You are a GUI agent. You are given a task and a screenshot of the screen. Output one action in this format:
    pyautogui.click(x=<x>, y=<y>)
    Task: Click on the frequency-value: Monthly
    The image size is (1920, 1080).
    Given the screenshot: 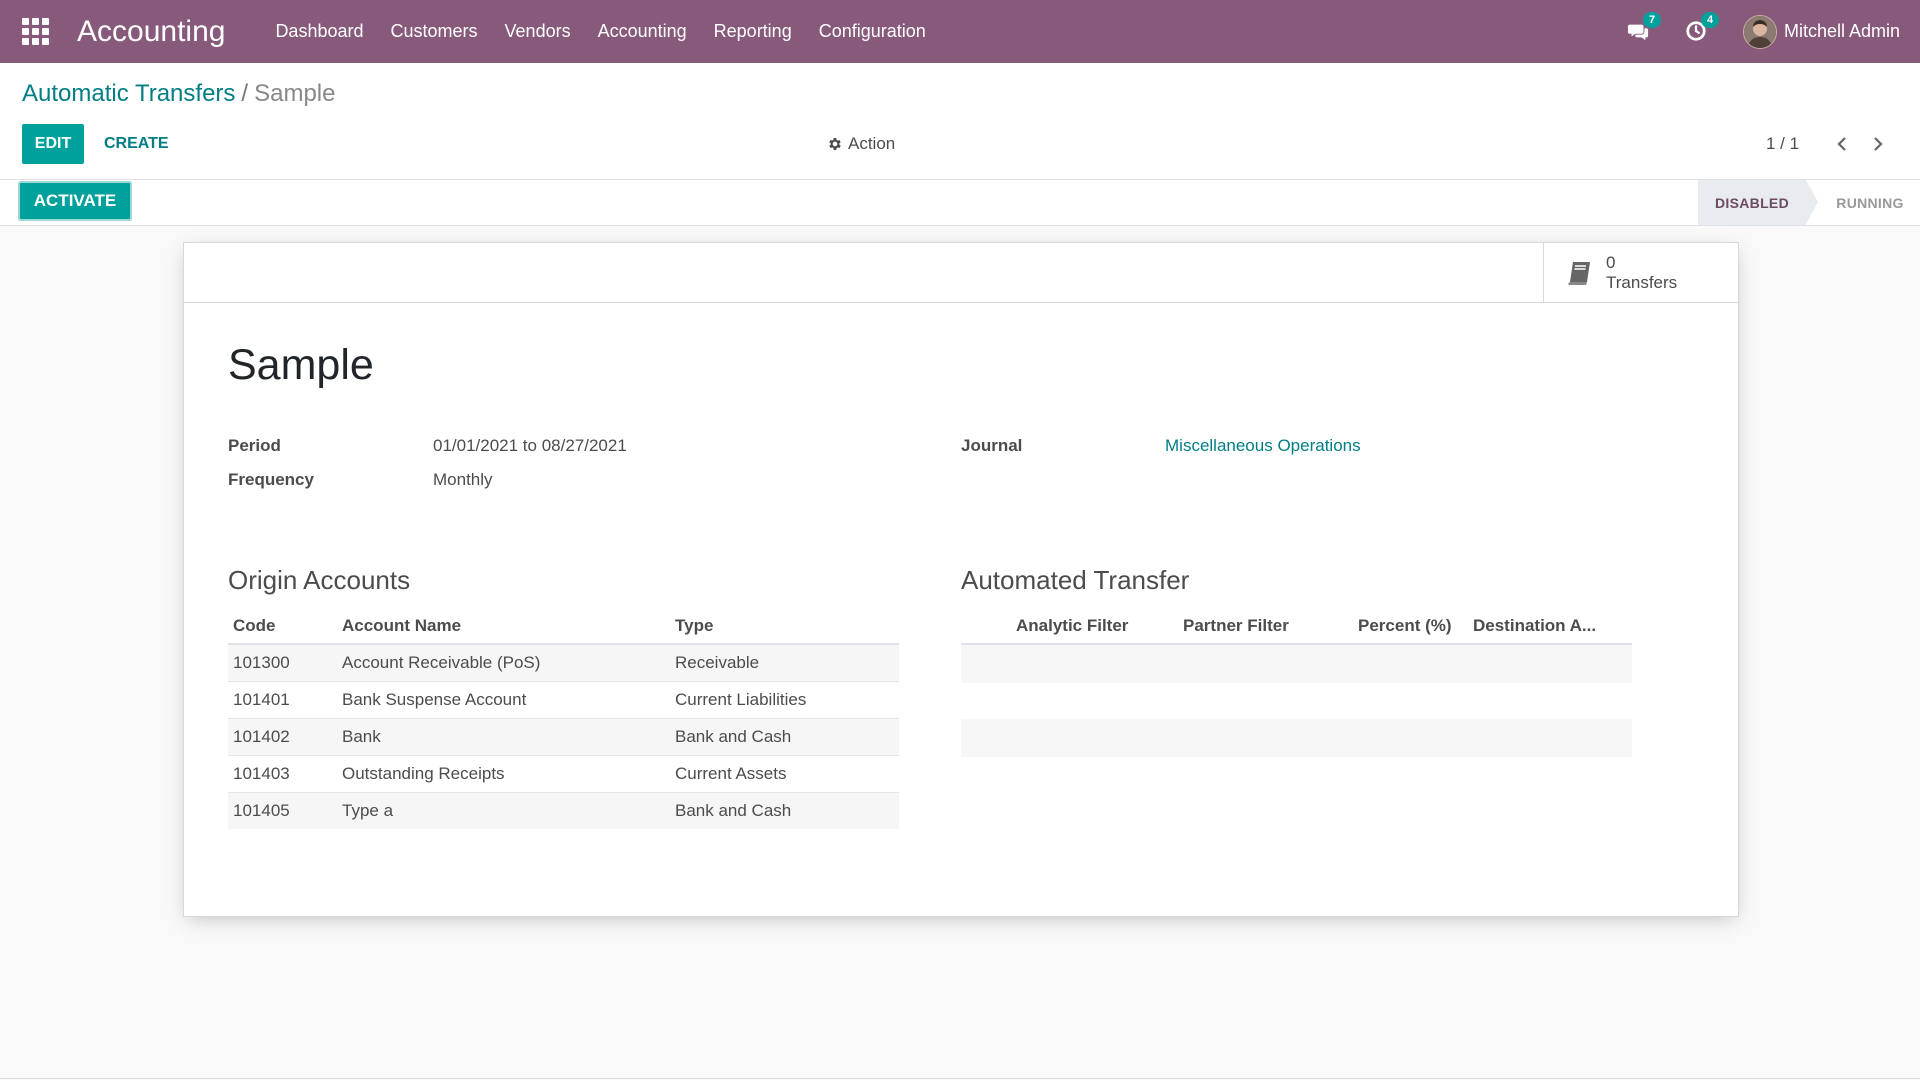 What is the action you would take?
    pyautogui.click(x=463, y=479)
    